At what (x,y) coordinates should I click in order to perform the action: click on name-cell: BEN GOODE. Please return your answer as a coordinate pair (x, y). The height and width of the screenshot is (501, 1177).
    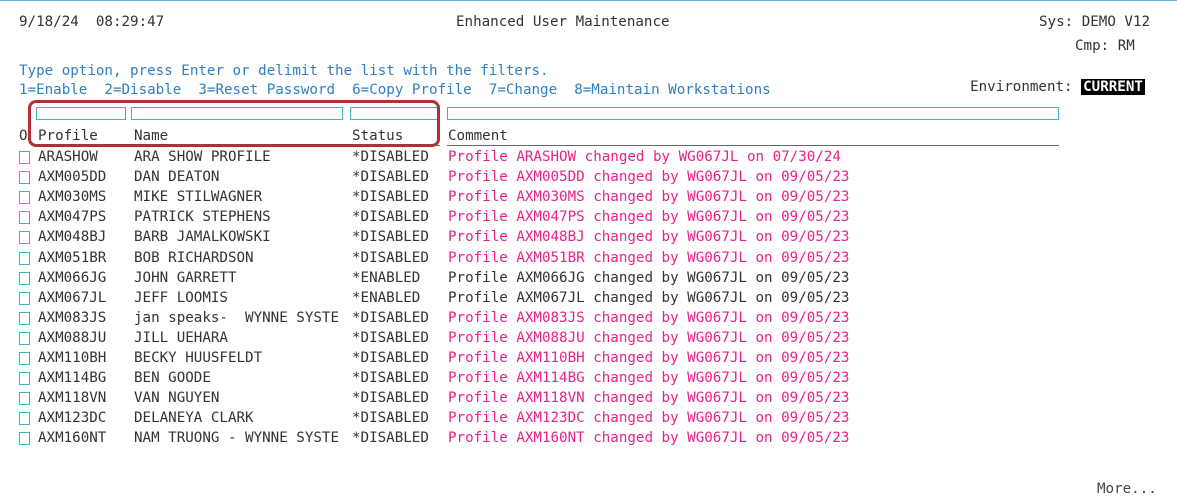
    Looking at the image, I should click on (172, 378).